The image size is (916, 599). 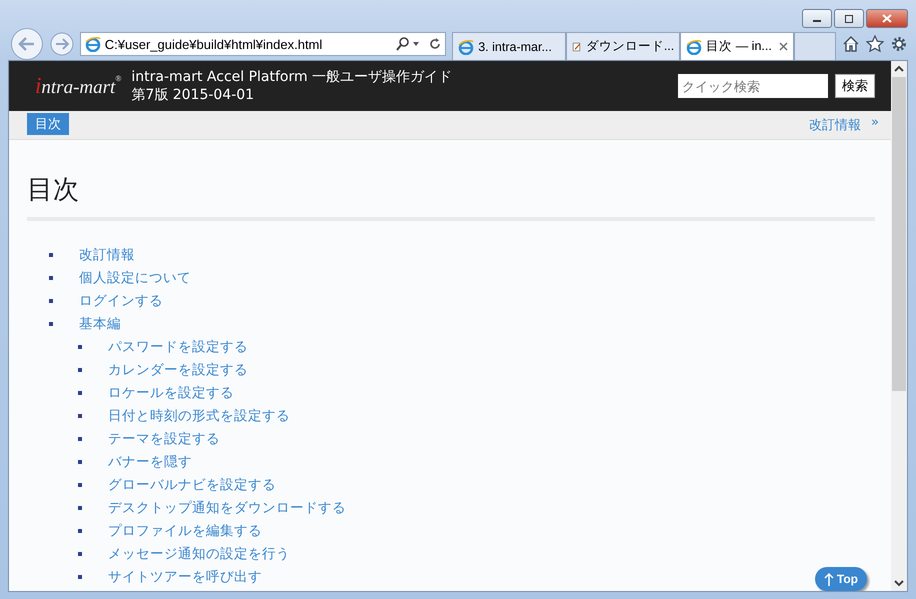 I want to click on toc-link: 日付と時刻の形式を設定する, so click(x=199, y=415).